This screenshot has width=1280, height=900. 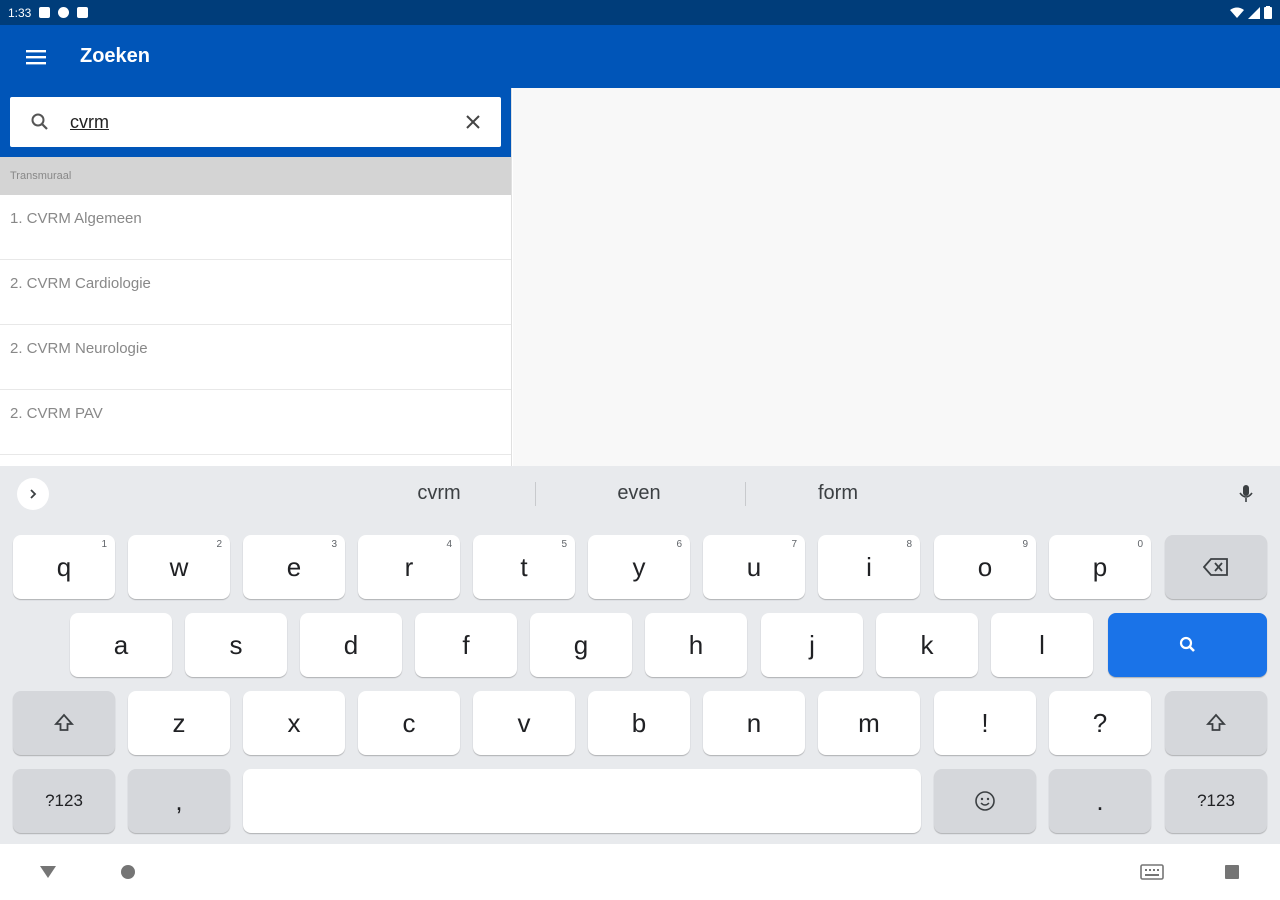 I want to click on backspace-icon, so click(x=1215, y=567).